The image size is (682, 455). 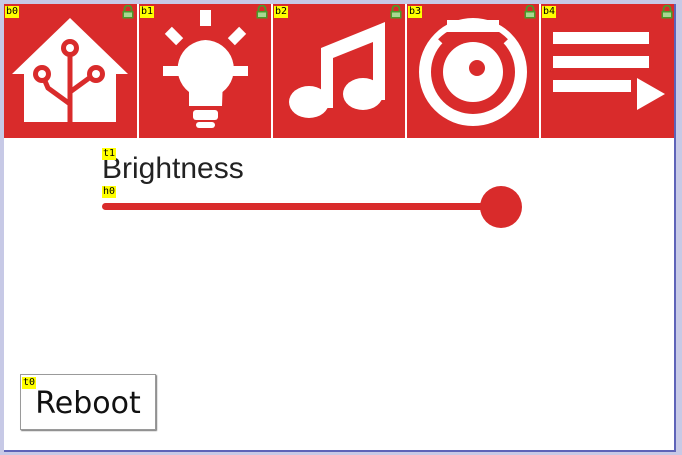 I want to click on home-assistant-icon, so click(x=70, y=70).